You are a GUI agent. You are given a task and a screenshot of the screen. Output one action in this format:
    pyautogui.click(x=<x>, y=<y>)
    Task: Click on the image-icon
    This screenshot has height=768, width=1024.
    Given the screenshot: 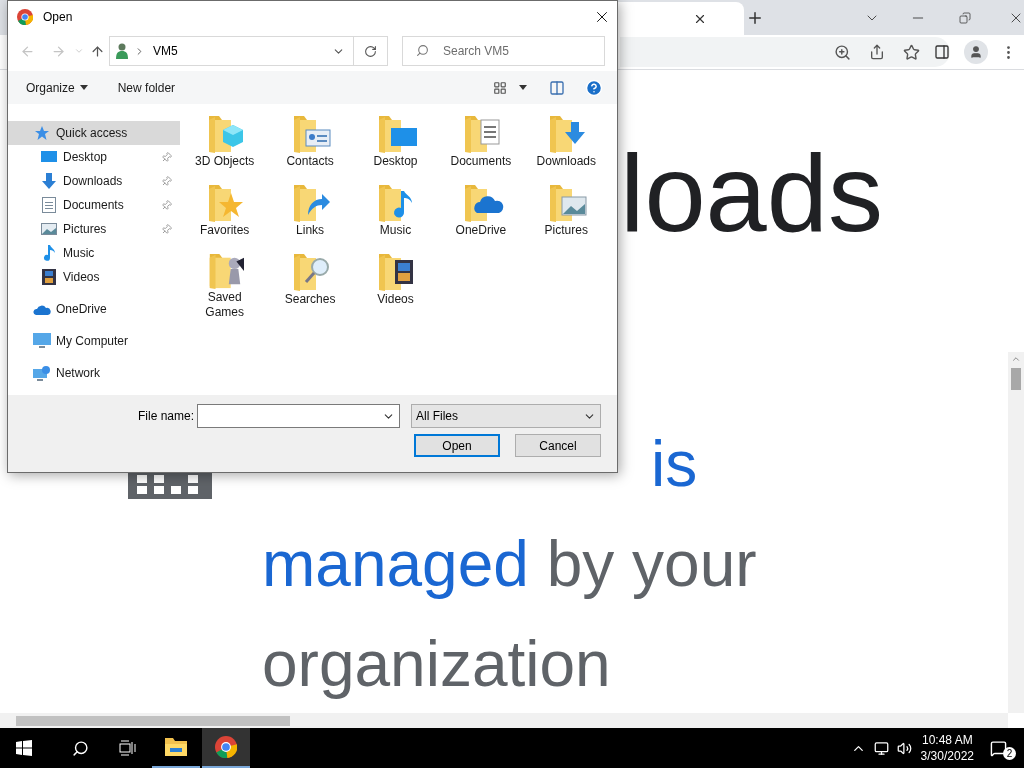 What is the action you would take?
    pyautogui.click(x=49, y=229)
    